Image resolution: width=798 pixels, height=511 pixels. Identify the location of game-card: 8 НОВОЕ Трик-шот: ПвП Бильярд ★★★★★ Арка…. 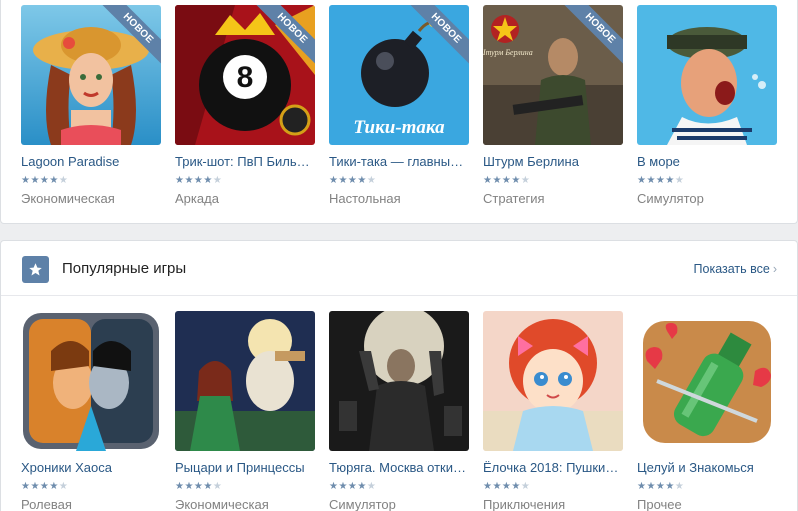
(245, 106).